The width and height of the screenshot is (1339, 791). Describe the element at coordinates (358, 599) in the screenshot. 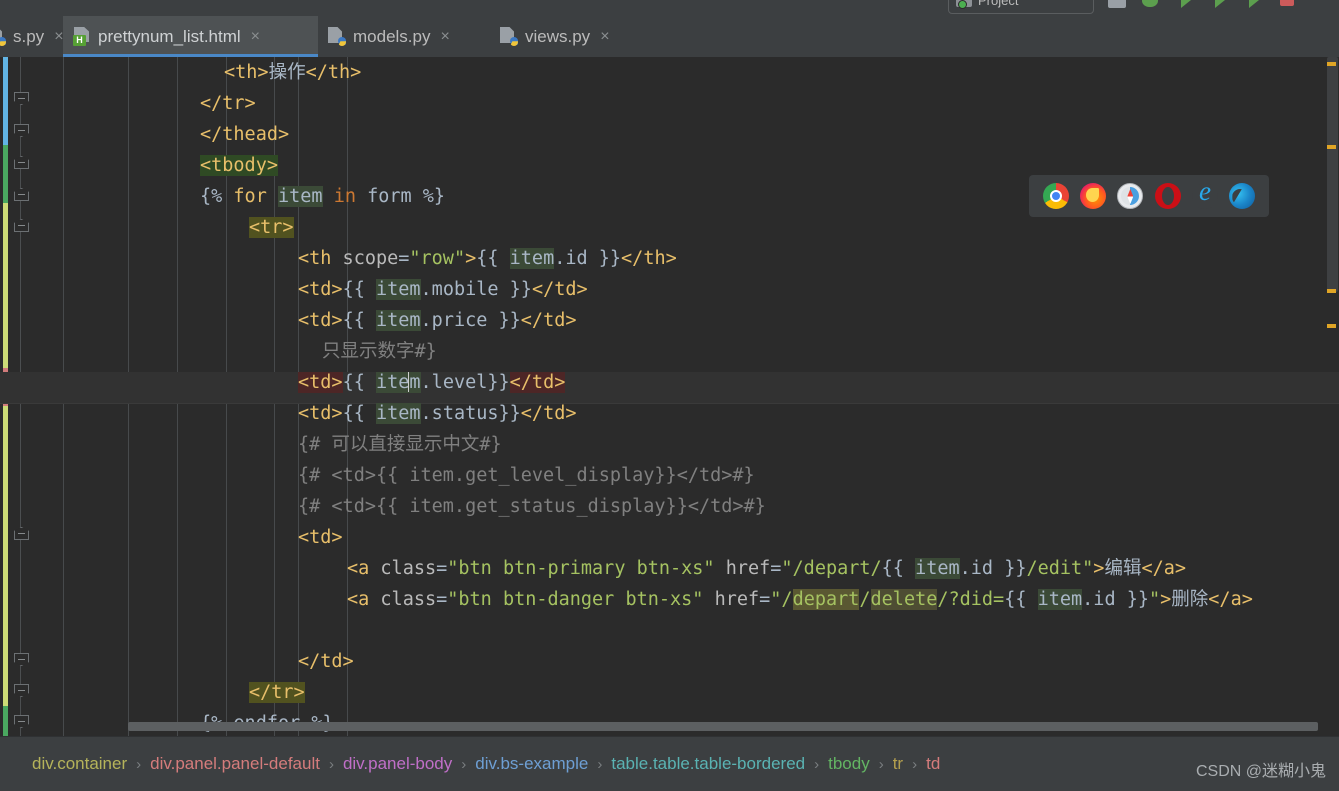

I see `code-token: <a` at that location.